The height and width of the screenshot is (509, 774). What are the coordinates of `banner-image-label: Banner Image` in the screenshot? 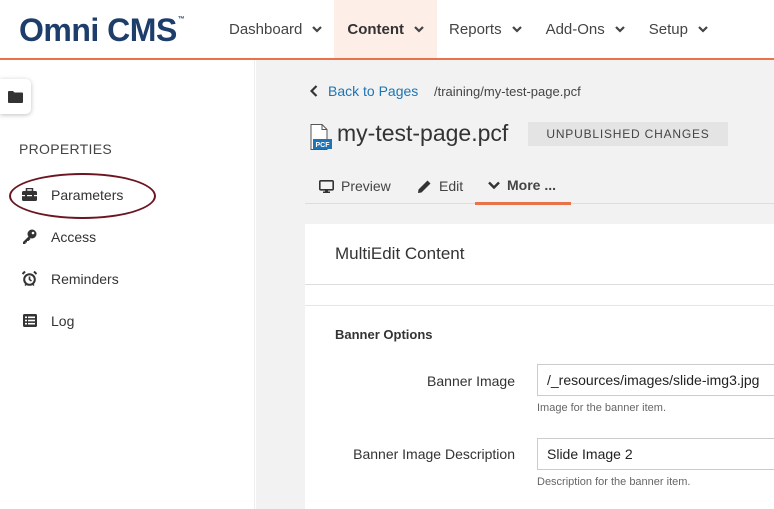 It's located at (471, 381).